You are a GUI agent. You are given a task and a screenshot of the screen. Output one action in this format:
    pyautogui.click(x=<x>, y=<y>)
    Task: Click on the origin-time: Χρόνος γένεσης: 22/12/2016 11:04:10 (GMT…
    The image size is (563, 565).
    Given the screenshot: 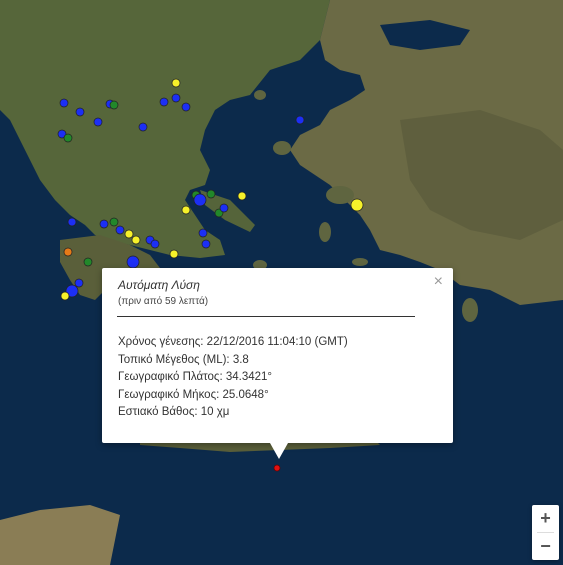 What is the action you would take?
    pyautogui.click(x=233, y=342)
    